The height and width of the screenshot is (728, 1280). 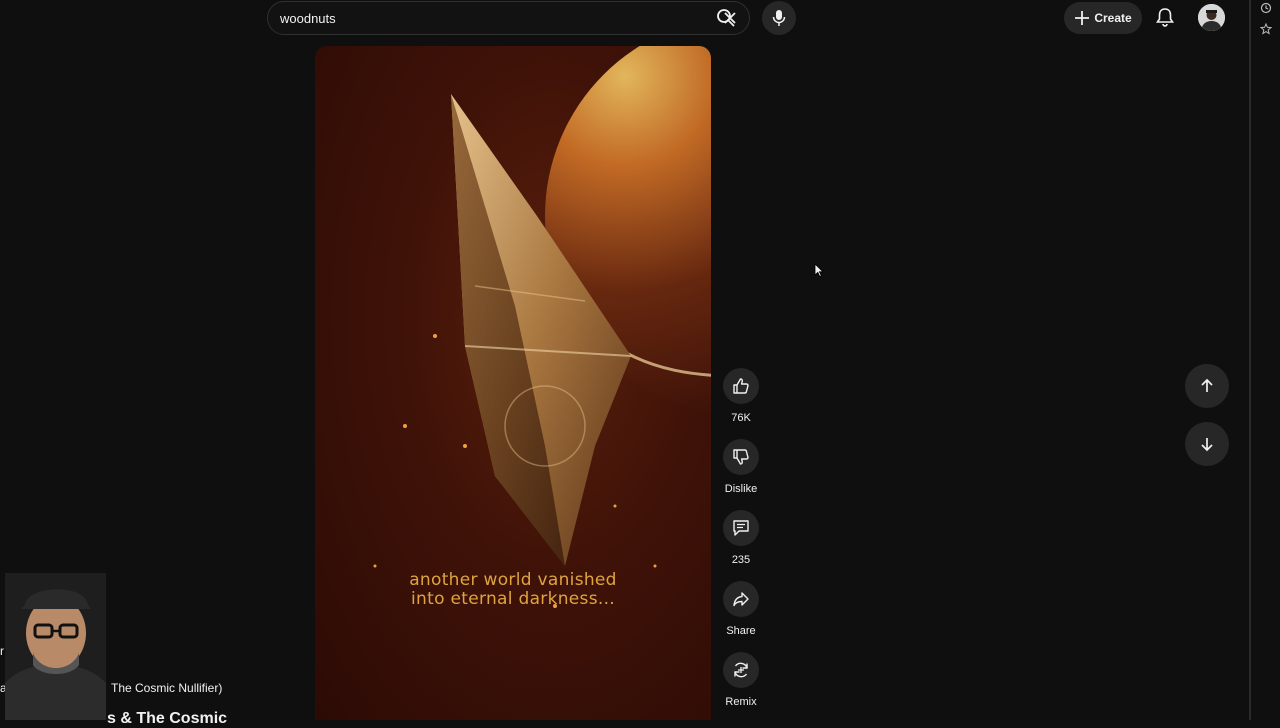 What do you see at coordinates (497, 18) in the screenshot?
I see `search-input: woodnuts` at bounding box center [497, 18].